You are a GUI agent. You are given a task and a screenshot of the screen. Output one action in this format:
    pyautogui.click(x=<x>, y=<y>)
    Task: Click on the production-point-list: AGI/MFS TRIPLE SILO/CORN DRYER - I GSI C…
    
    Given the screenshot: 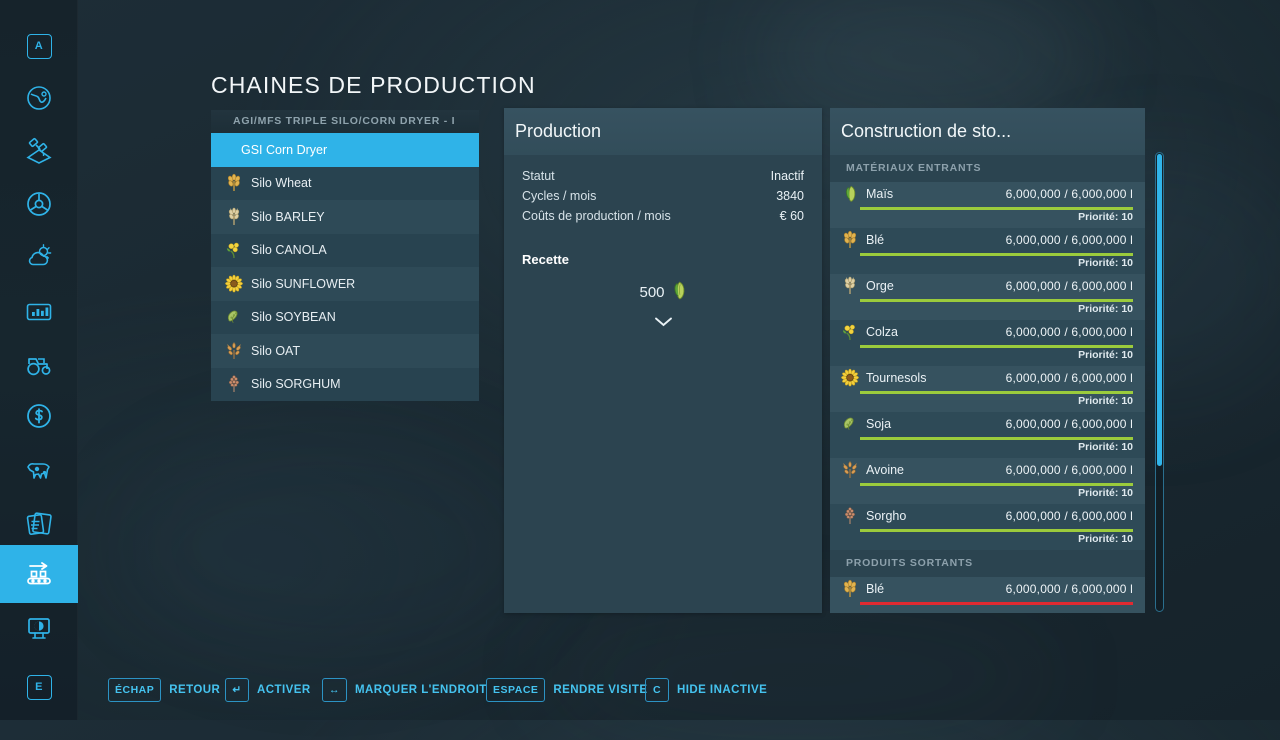 What is the action you would take?
    pyautogui.click(x=345, y=255)
    